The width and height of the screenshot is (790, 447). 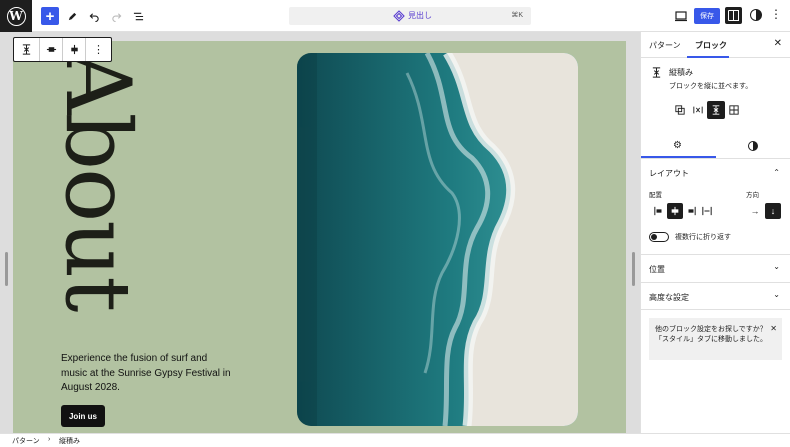 I want to click on block-card-title: 縦積み, so click(x=681, y=72).